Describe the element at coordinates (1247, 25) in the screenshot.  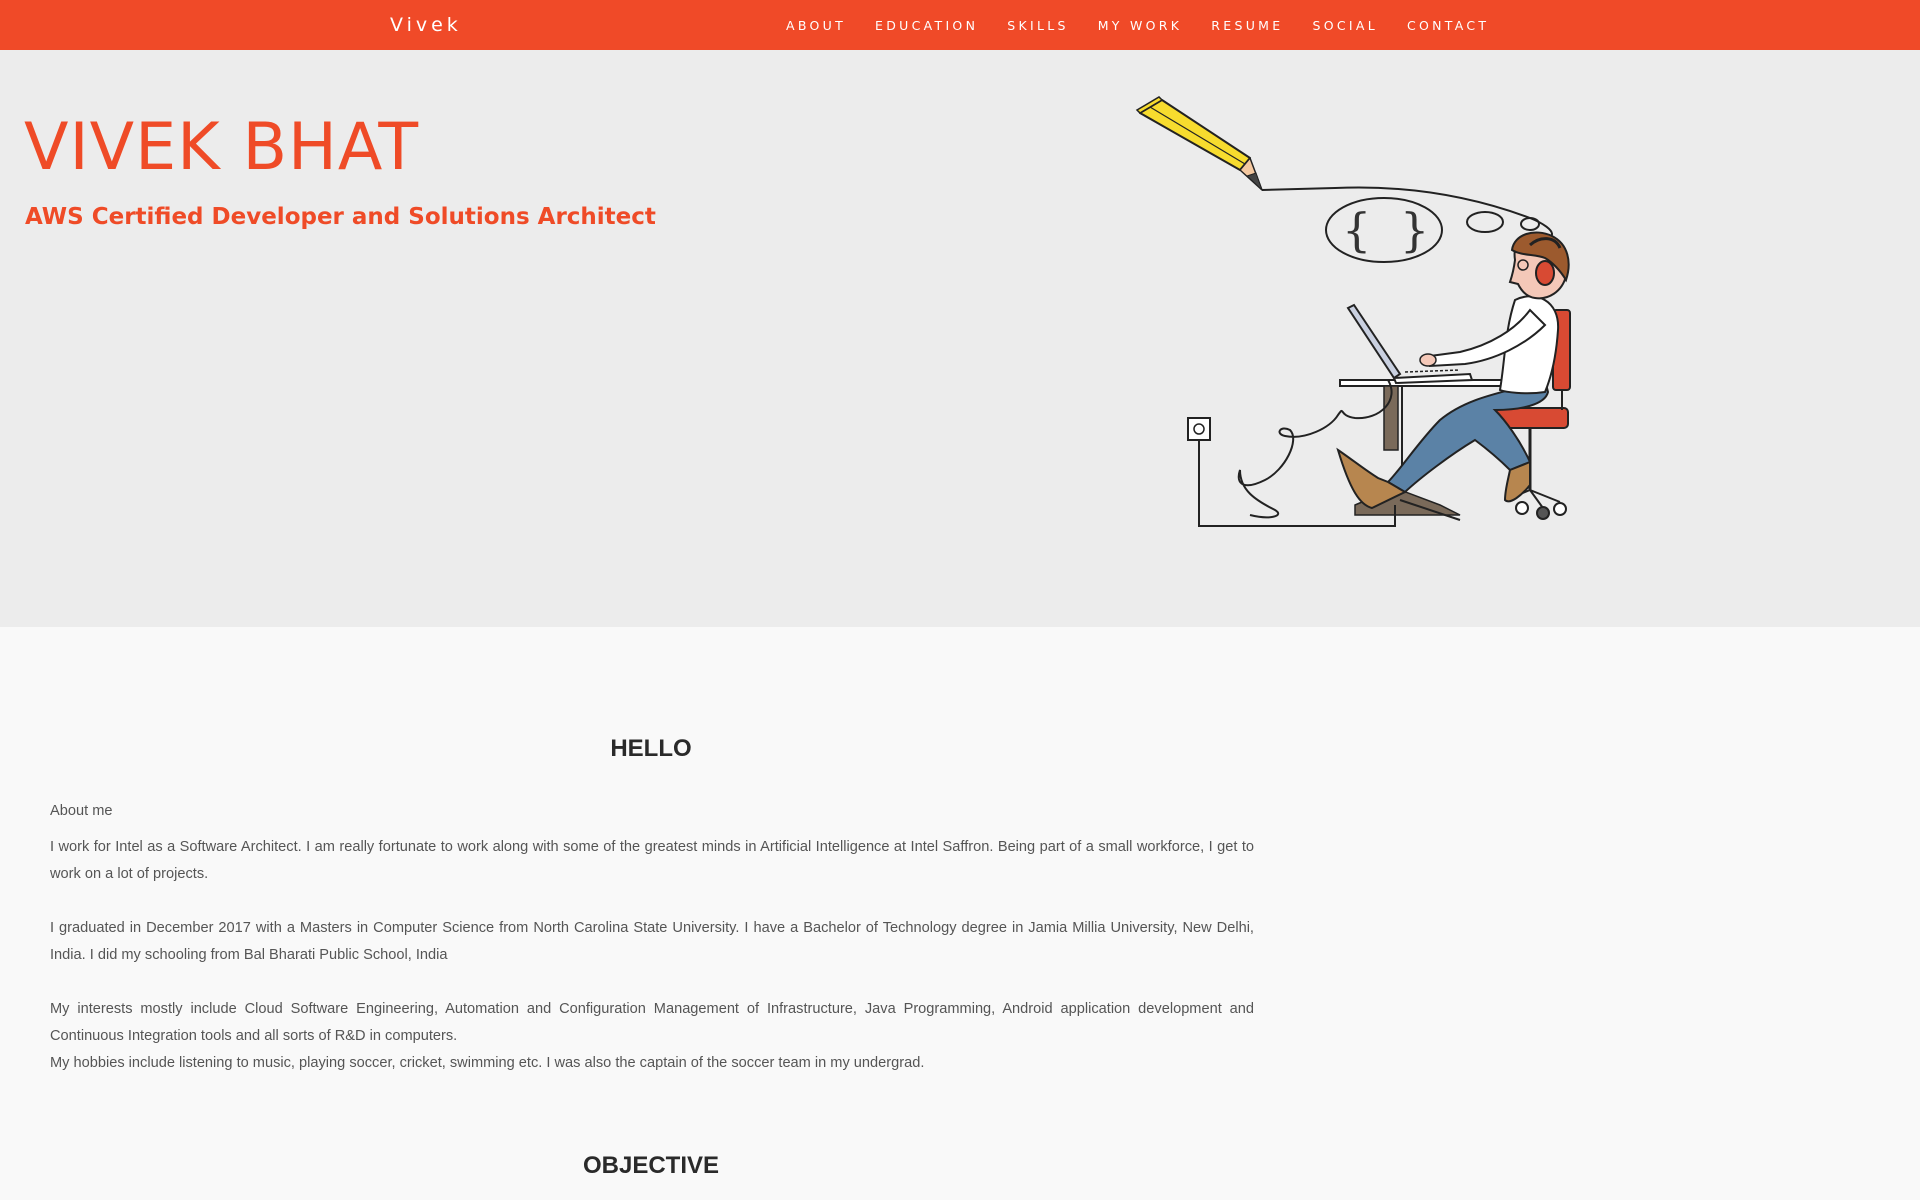
I see `nav-link-resume: RESUME` at that location.